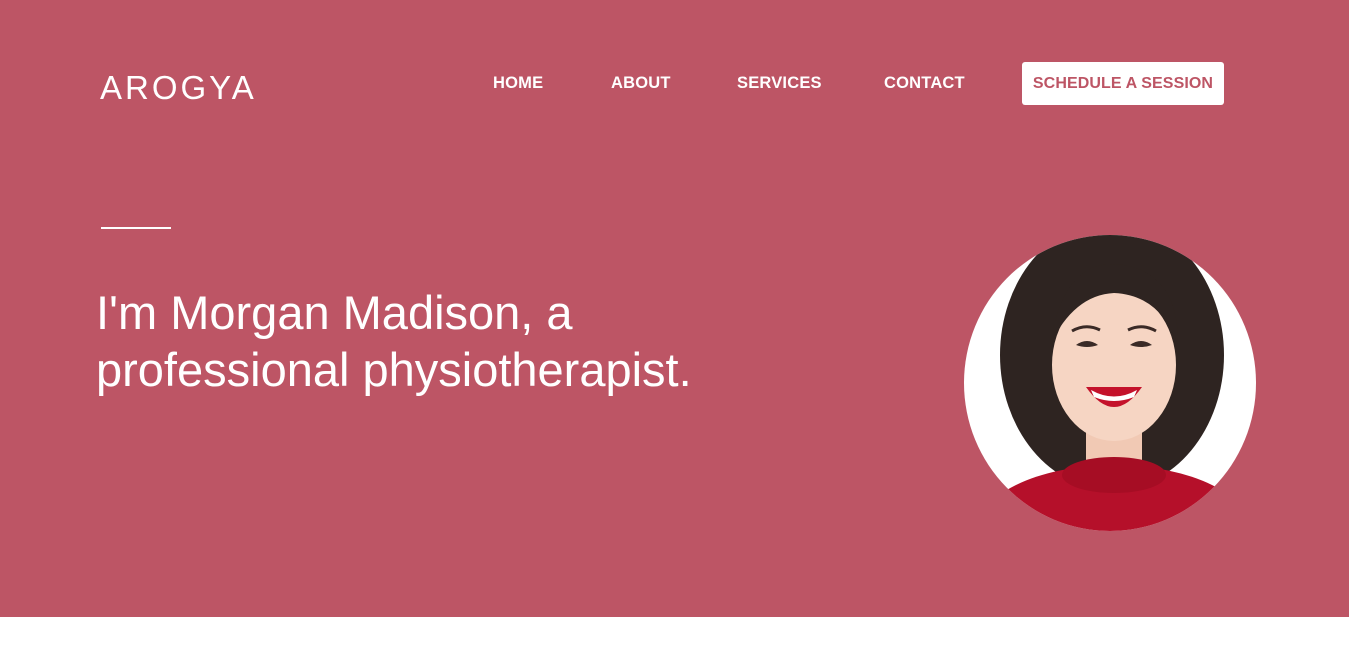  I want to click on nav-contact-link: CONTACT, so click(924, 83).